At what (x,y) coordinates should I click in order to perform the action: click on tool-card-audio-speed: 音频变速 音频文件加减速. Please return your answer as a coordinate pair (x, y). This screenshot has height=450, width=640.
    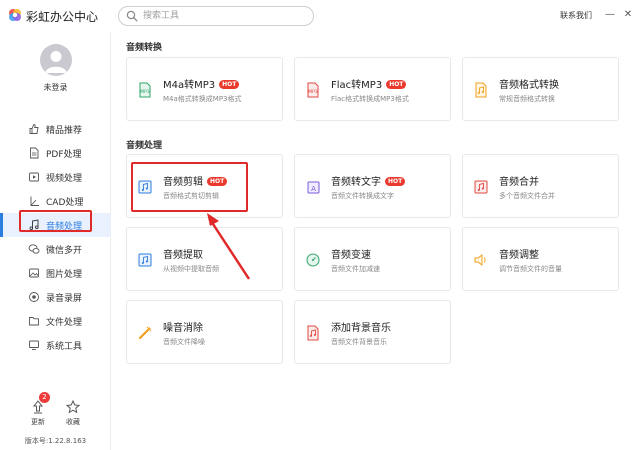
    Looking at the image, I should click on (372, 259).